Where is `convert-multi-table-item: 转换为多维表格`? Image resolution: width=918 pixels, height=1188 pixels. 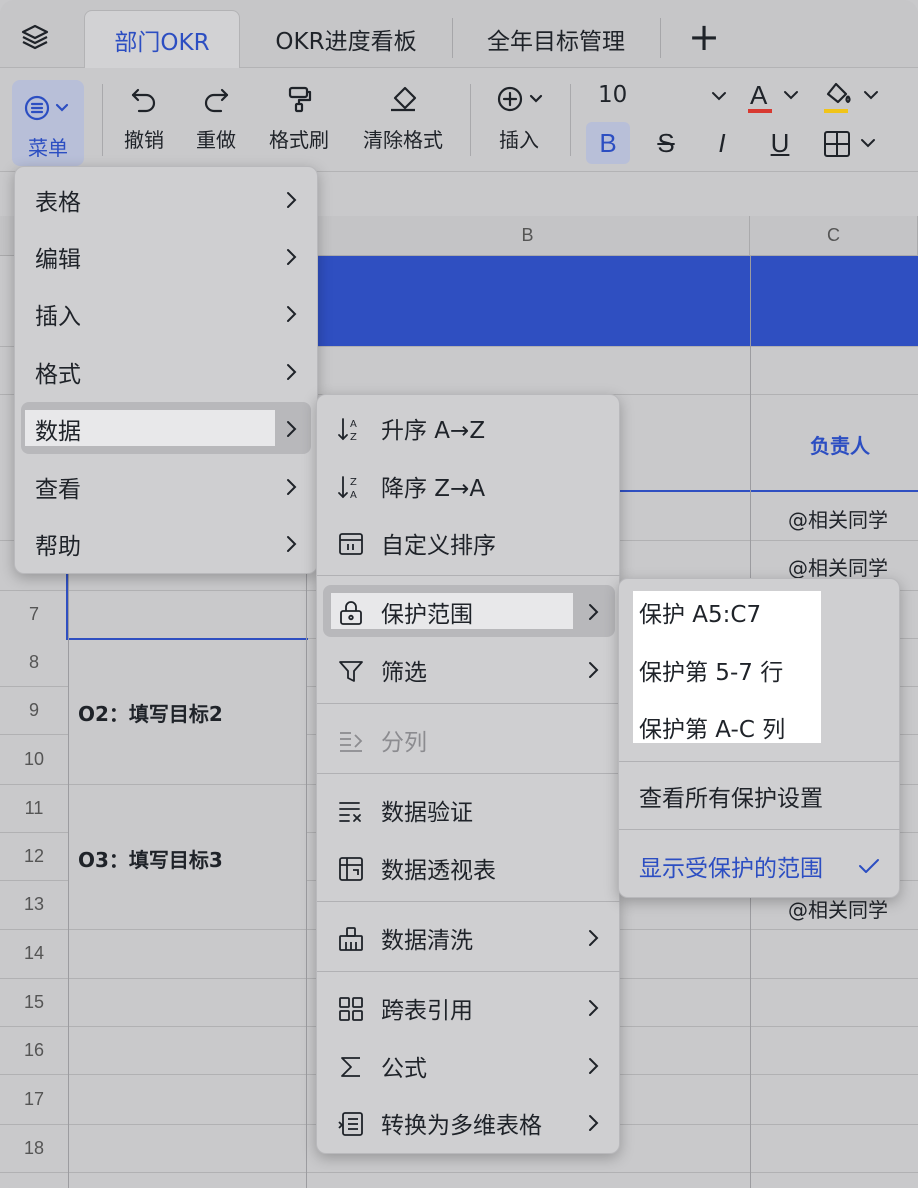
convert-multi-table-item: 转换为多维表格 is located at coordinates (469, 1123).